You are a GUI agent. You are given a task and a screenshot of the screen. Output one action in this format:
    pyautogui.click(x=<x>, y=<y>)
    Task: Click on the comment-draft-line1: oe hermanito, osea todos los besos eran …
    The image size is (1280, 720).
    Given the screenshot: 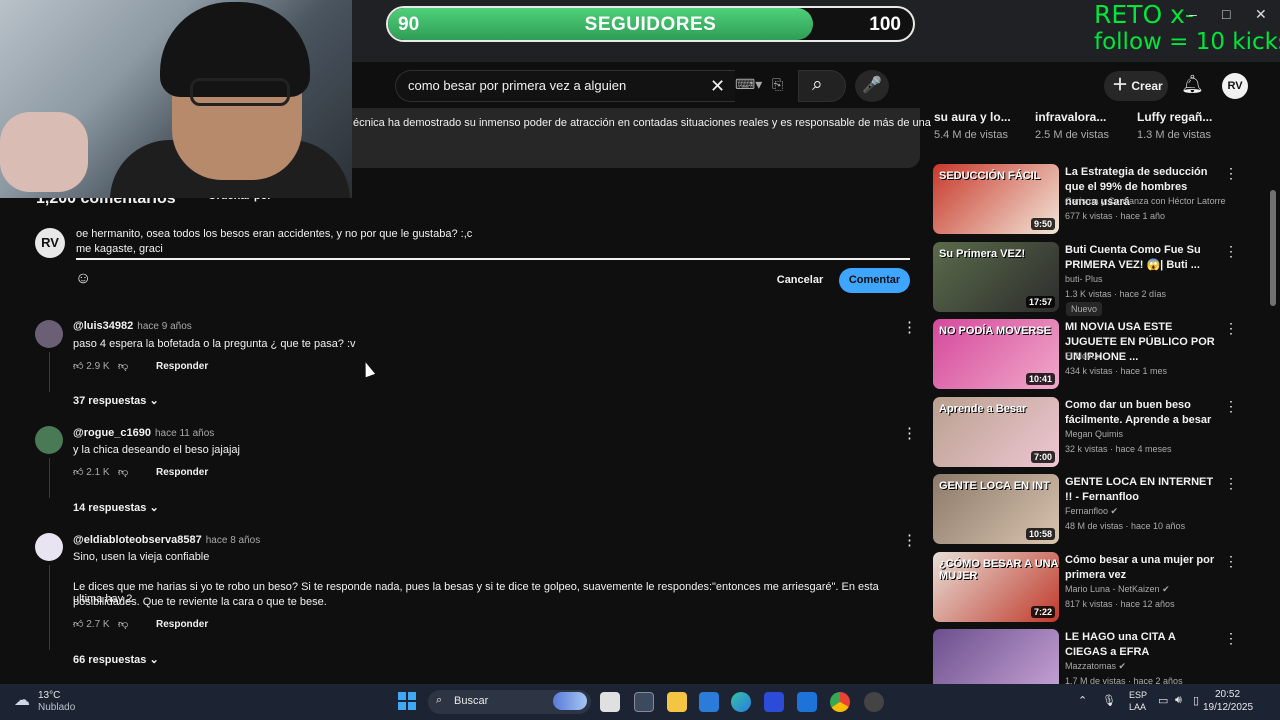 What is the action you would take?
    pyautogui.click(x=274, y=234)
    